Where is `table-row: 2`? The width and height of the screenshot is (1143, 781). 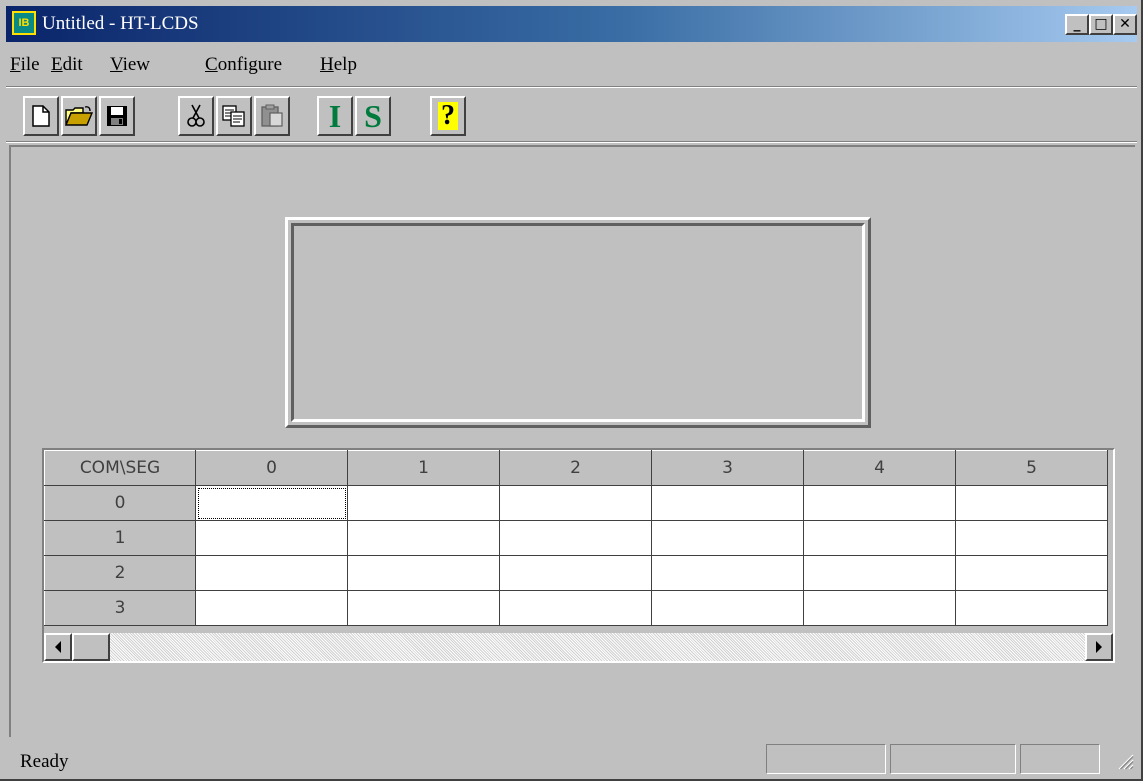 table-row: 2 is located at coordinates (576, 573).